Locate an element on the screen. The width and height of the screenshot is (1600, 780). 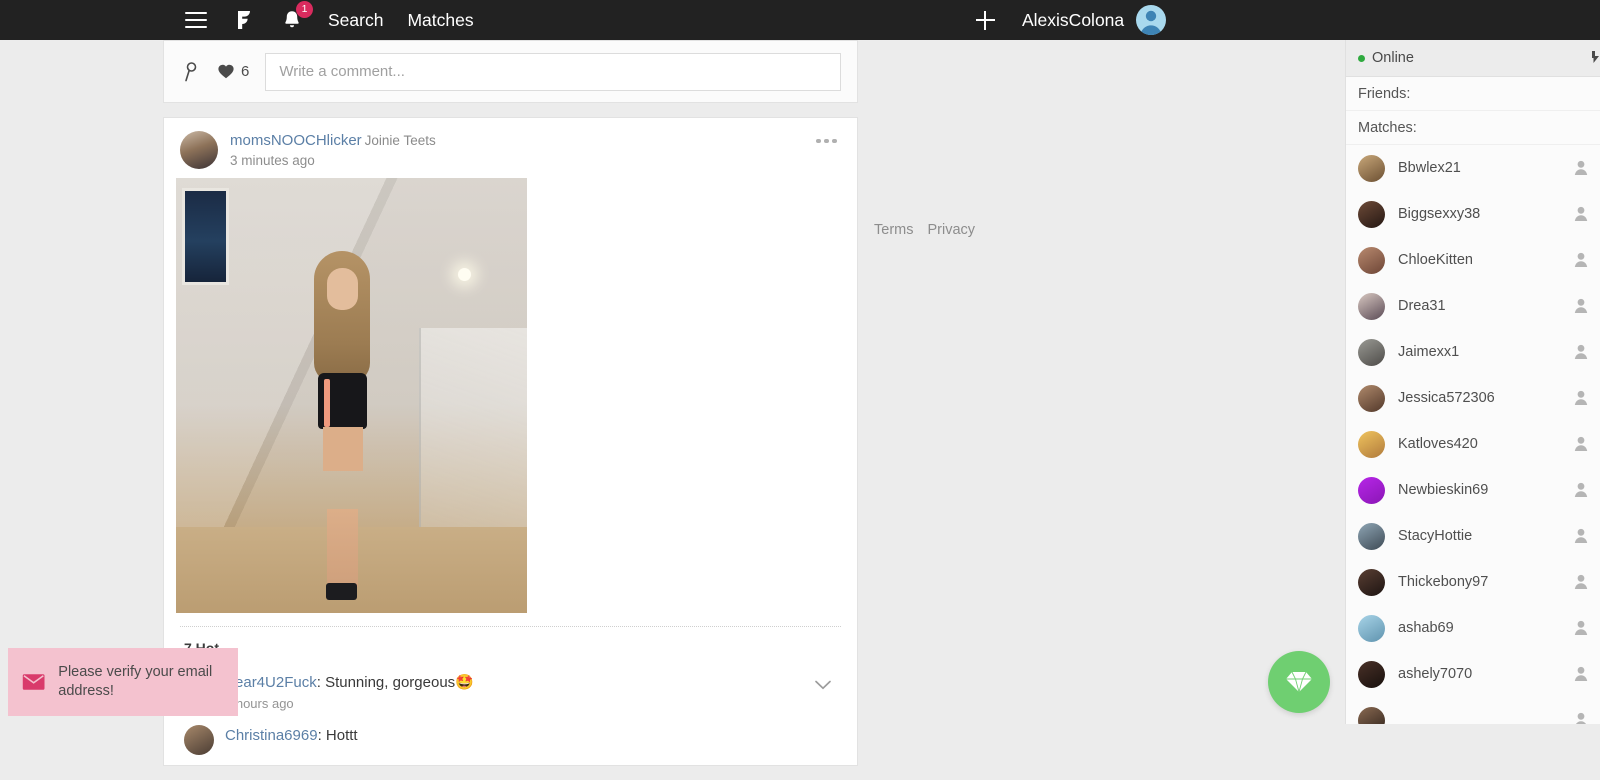
post-author-username: momsNOOCHlicker is located at coordinates (296, 140).